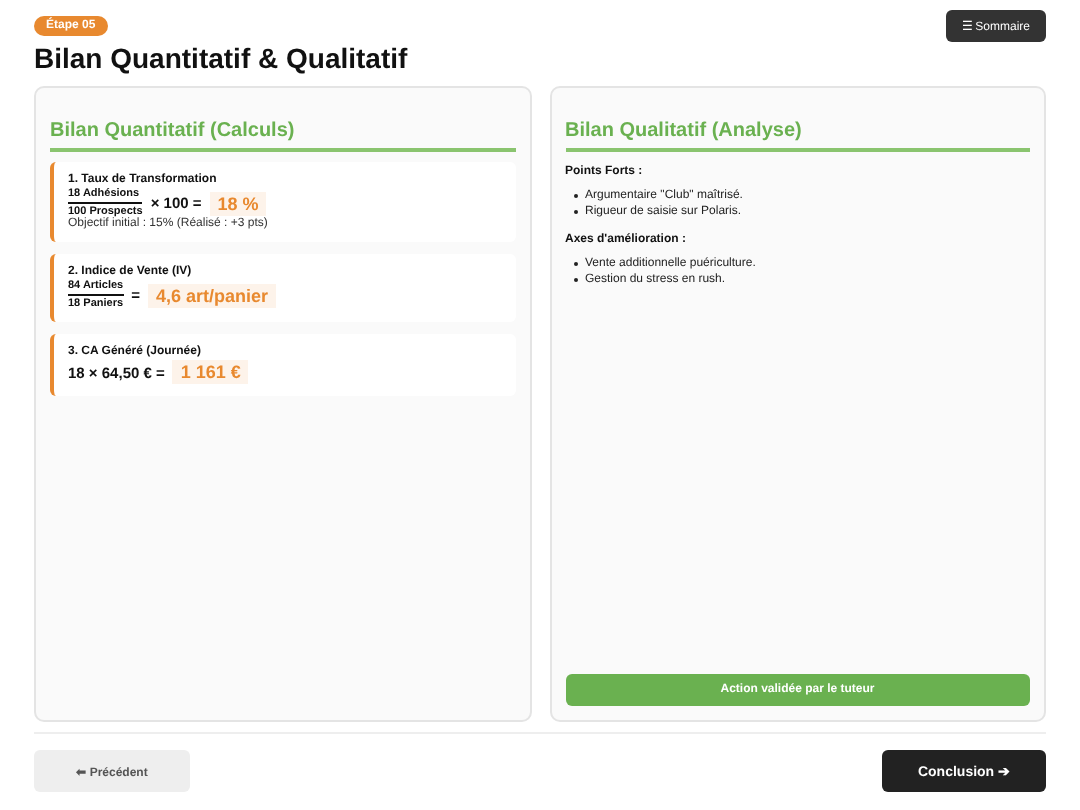 This screenshot has width=1080, height=810. Describe the element at coordinates (212, 295) in the screenshot. I see `result-value: 4,6 art/panier` at that location.